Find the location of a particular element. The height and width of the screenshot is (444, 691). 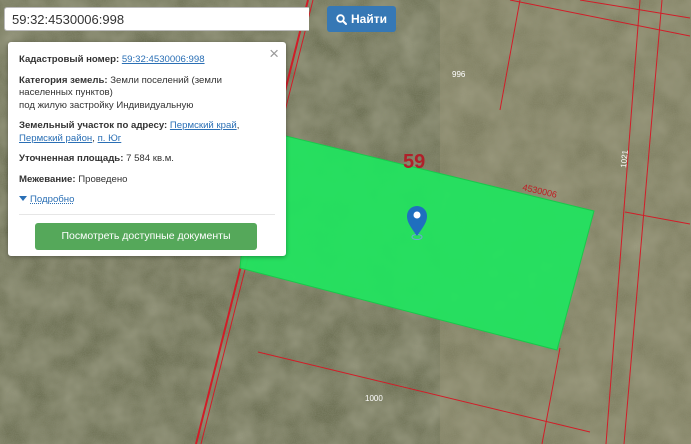

land-category-note: под жилую застройку Индивидуальную is located at coordinates (106, 105).